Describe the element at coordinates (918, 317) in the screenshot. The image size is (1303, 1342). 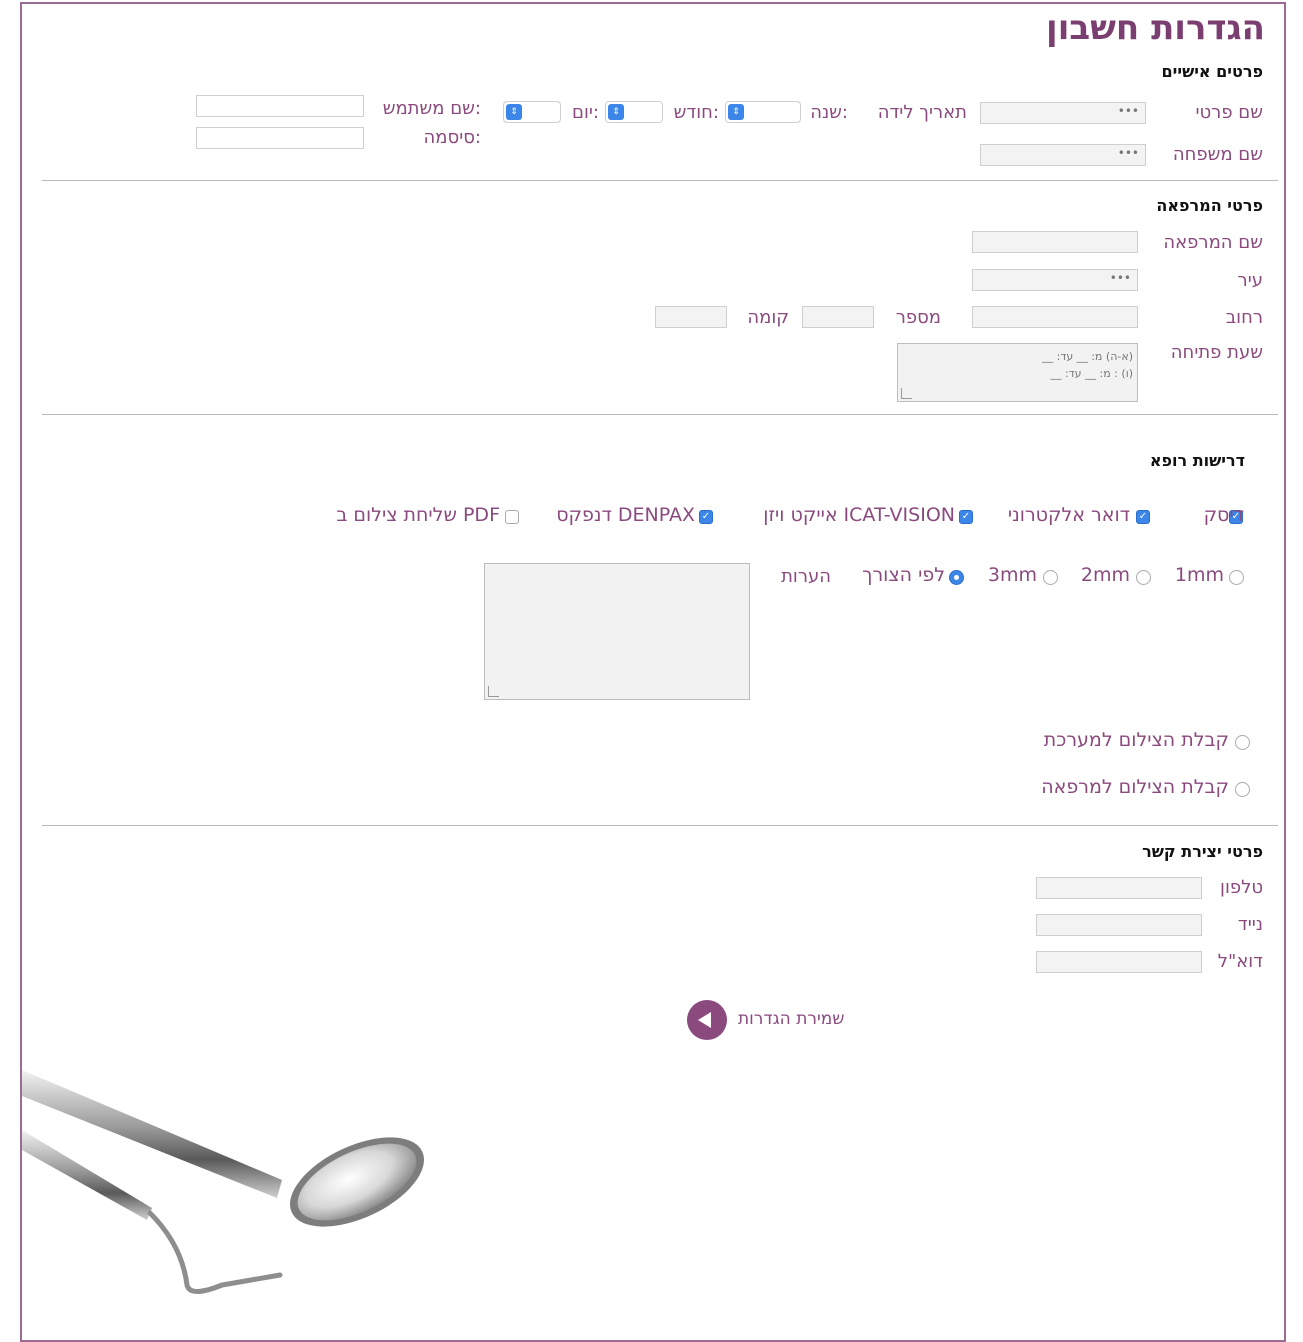
I see `number-label: מספר` at that location.